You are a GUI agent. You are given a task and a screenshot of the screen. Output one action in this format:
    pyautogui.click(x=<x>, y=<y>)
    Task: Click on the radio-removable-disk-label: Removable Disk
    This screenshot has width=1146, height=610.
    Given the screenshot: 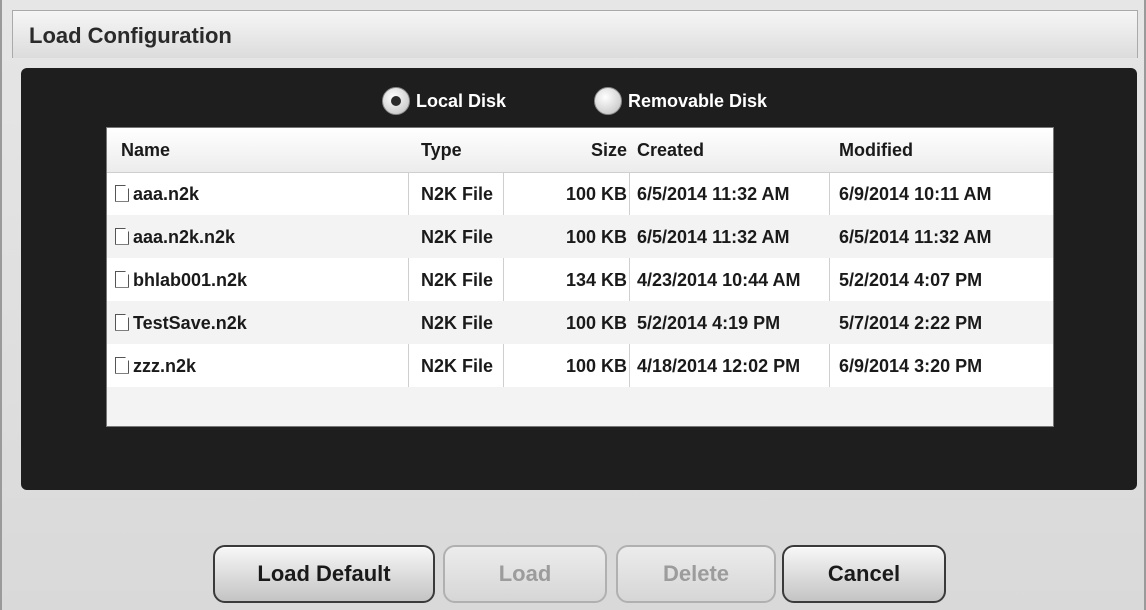 What is the action you would take?
    pyautogui.click(x=698, y=100)
    